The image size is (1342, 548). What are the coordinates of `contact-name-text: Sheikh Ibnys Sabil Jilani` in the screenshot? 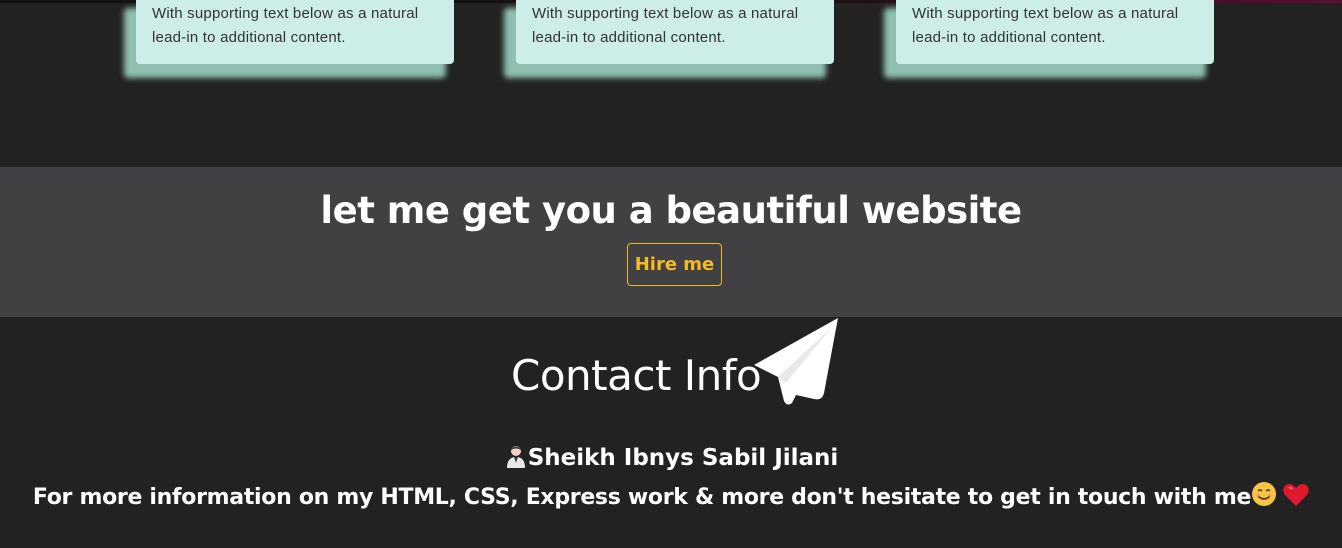 It's located at (683, 458).